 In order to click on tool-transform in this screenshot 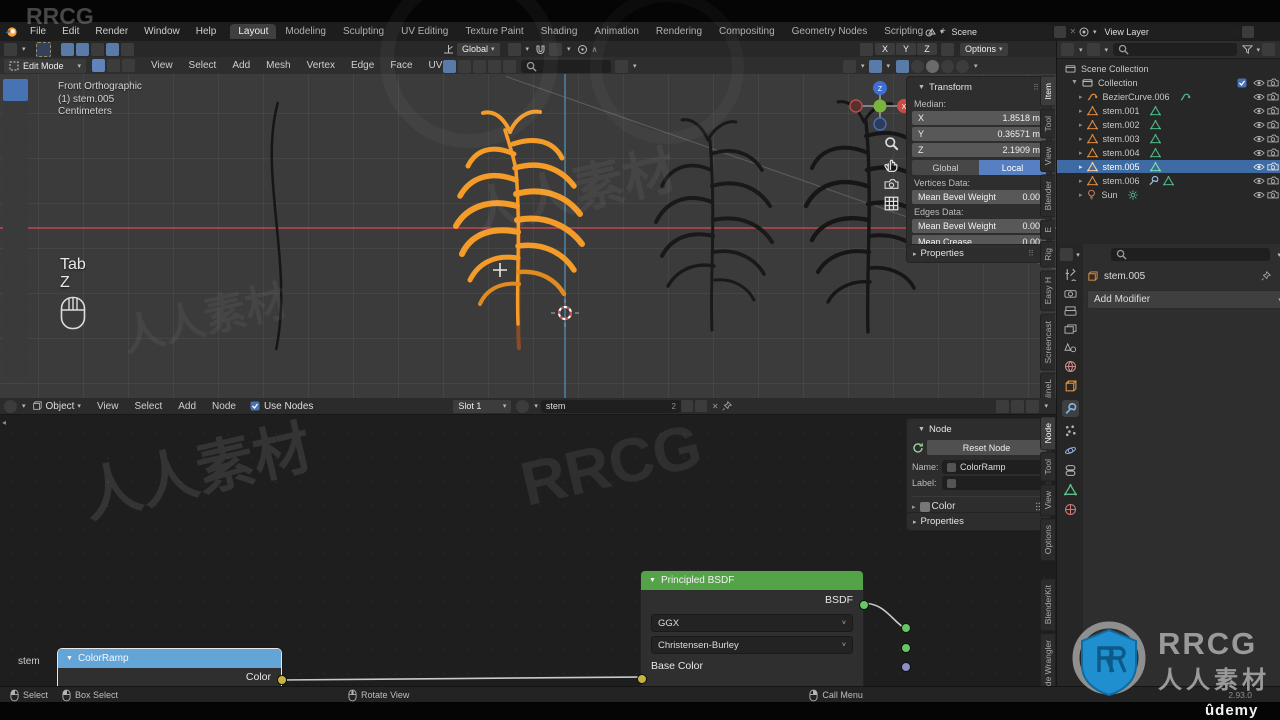, I will do `click(15, 205)`.